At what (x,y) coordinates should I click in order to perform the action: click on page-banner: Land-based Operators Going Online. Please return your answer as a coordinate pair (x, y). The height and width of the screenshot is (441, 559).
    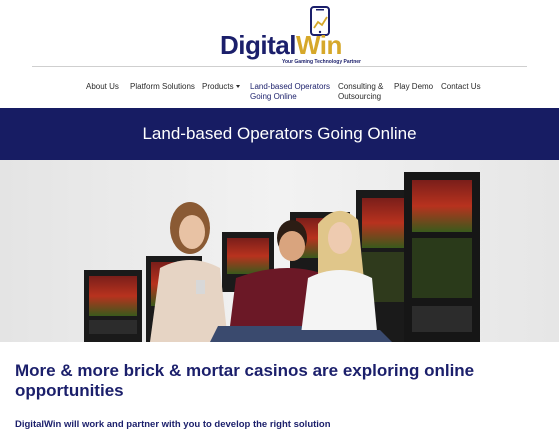
    Looking at the image, I should click on (279, 134).